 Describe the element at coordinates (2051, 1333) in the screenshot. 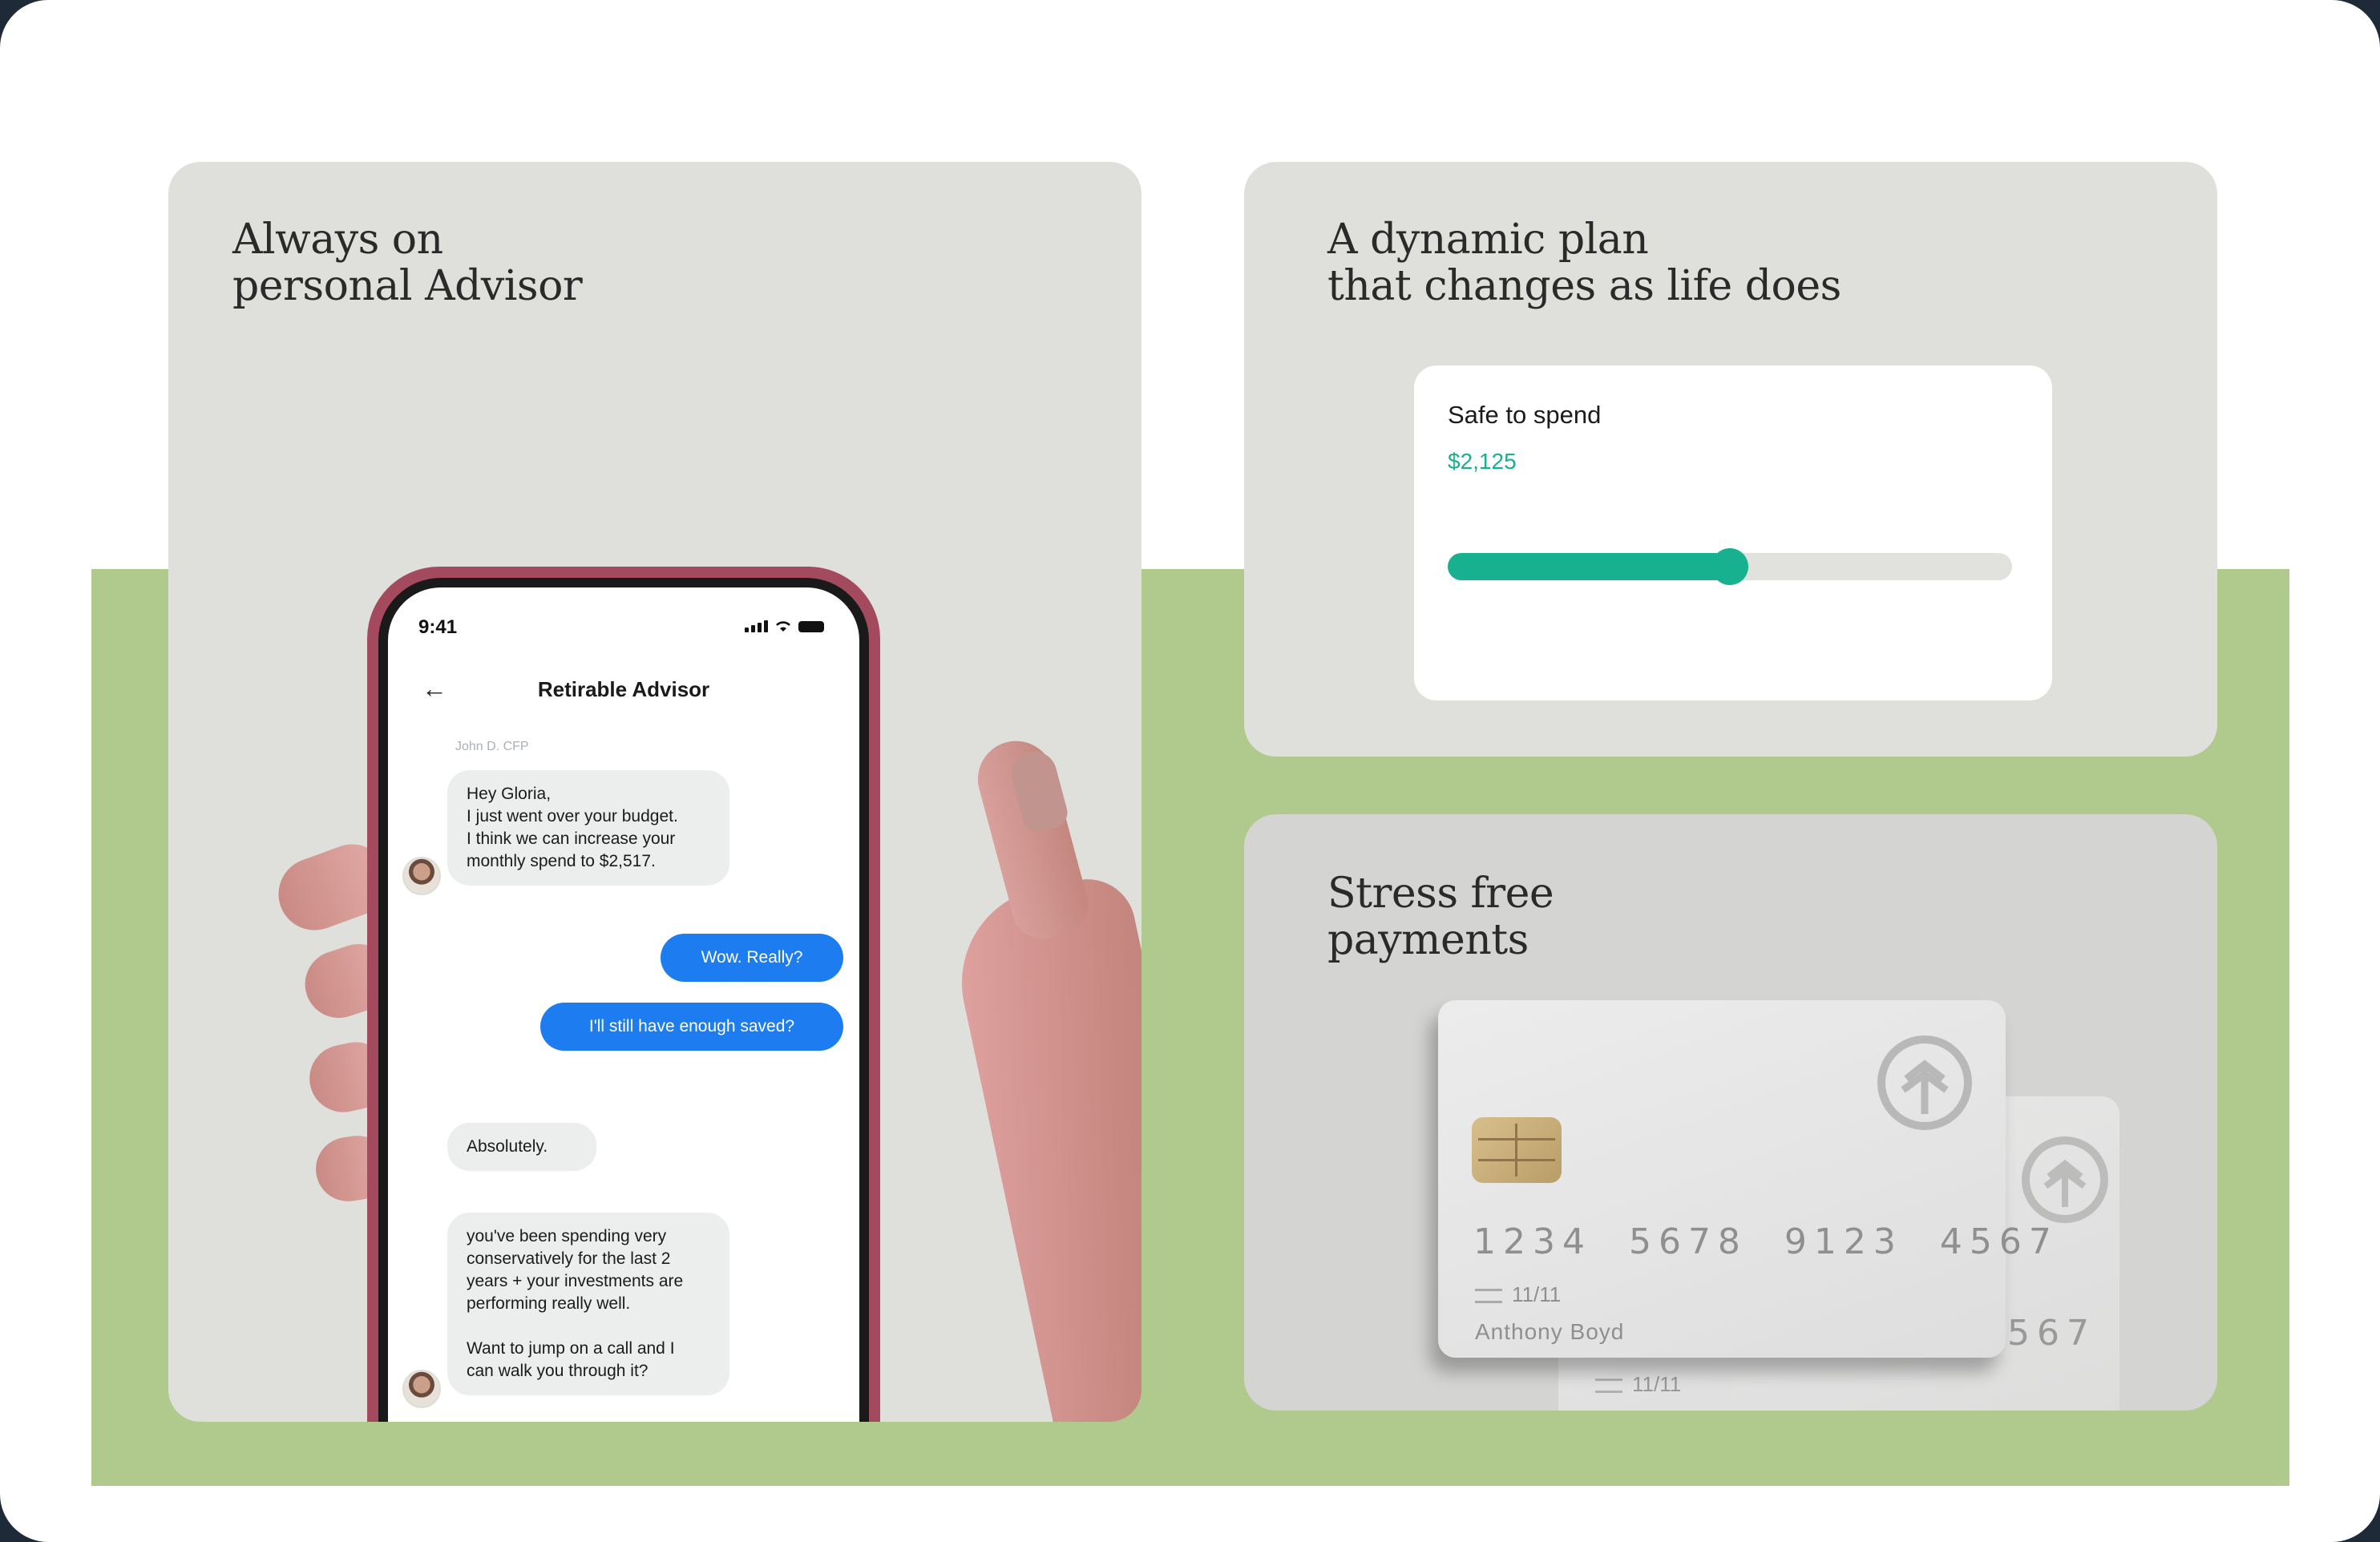

I see `card-number-partial: 567` at that location.